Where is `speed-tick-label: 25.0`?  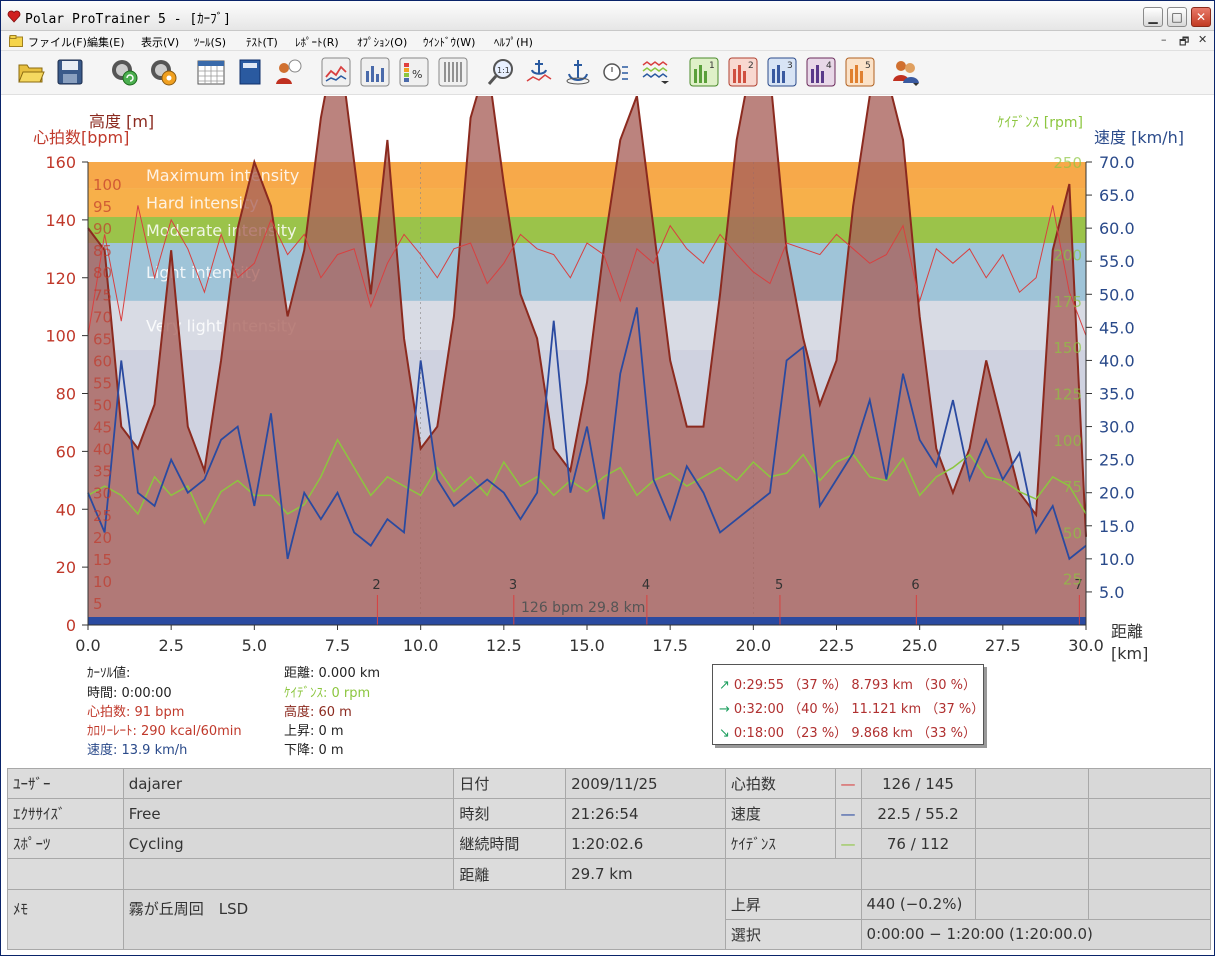 speed-tick-label: 25.0 is located at coordinates (1117, 460).